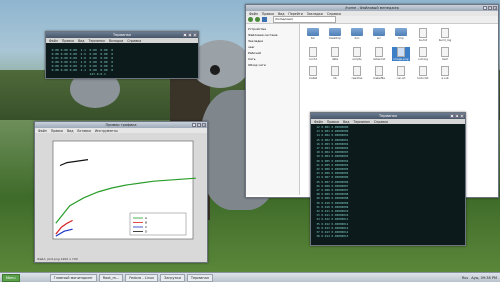 The image size is (500, 282). Describe the element at coordinates (142, 277) in the screenshot. I see `taskbar-item: Fedora - Linux` at that location.